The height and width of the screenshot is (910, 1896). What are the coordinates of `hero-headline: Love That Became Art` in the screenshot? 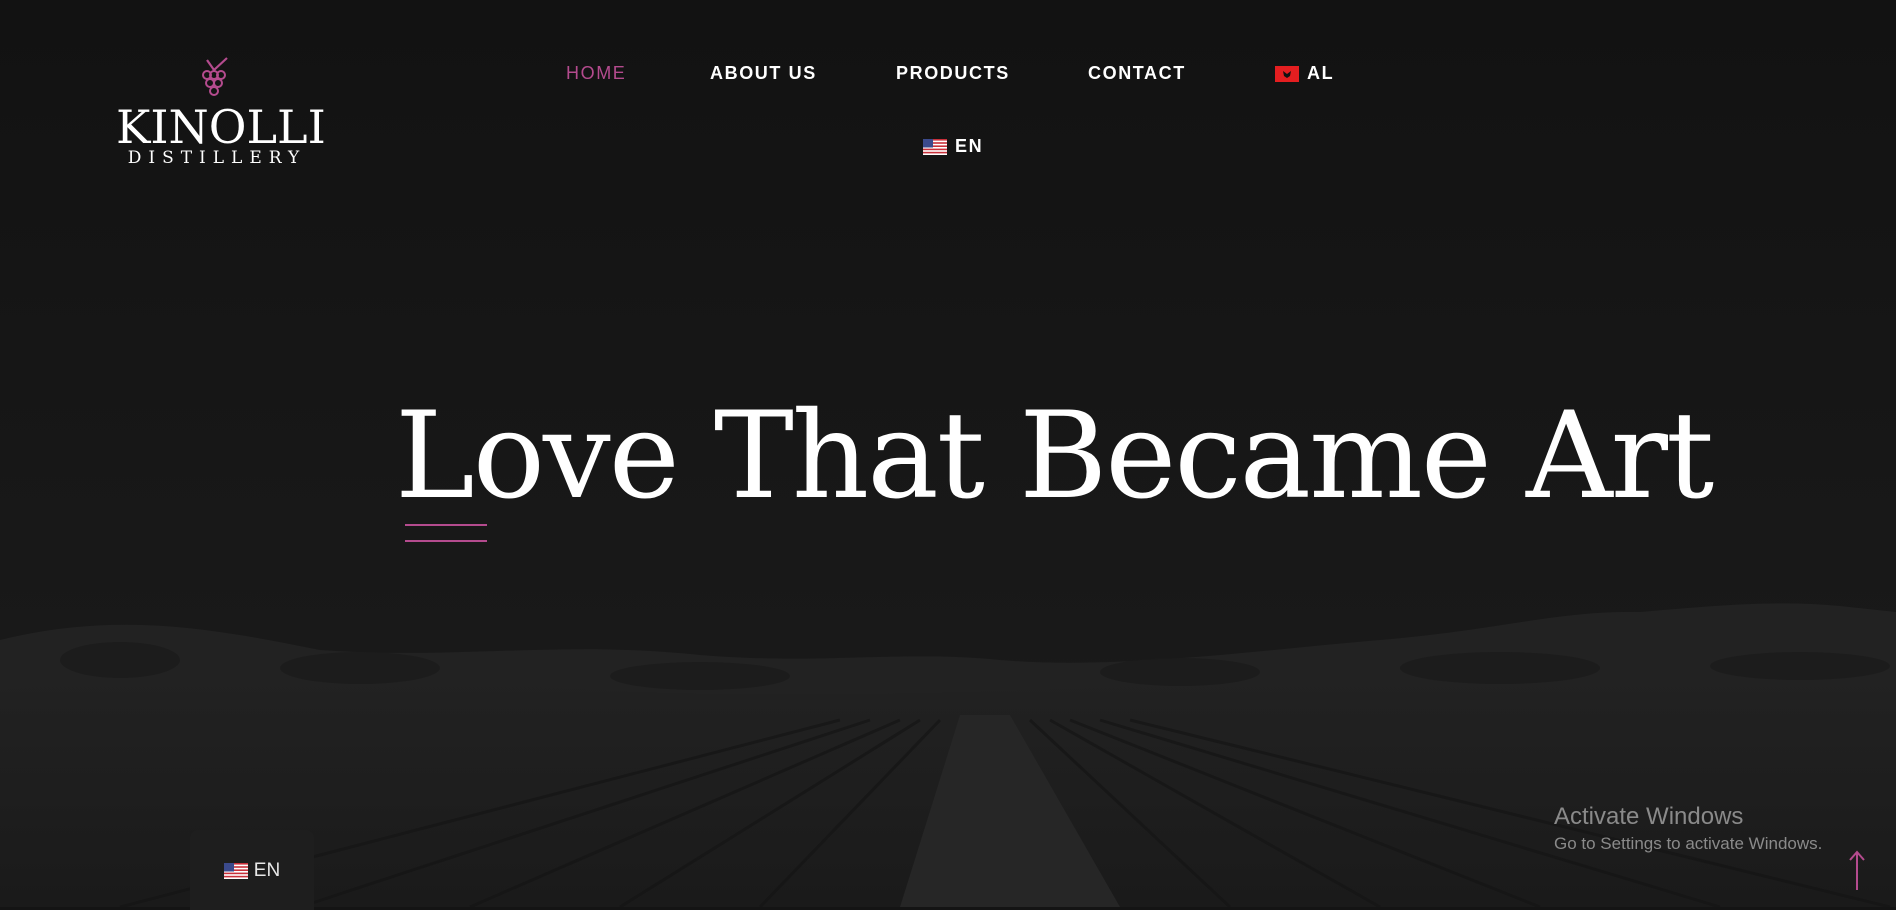 It's located at (1054, 456).